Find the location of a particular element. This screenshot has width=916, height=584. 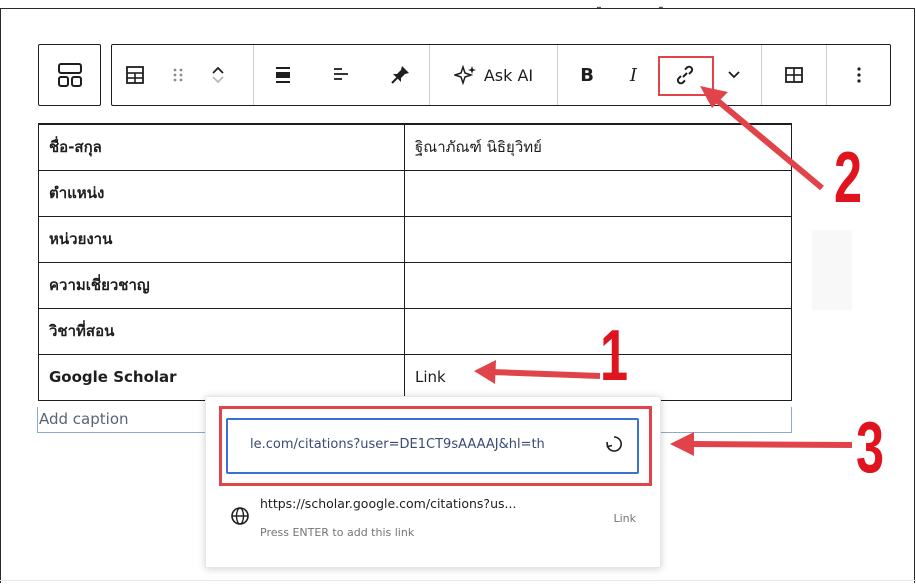

text-align-button is located at coordinates (341, 75).